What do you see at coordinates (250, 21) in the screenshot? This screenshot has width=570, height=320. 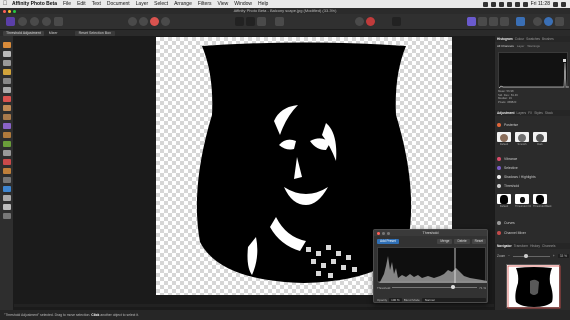 I see `selection-mode-icon` at bounding box center [250, 21].